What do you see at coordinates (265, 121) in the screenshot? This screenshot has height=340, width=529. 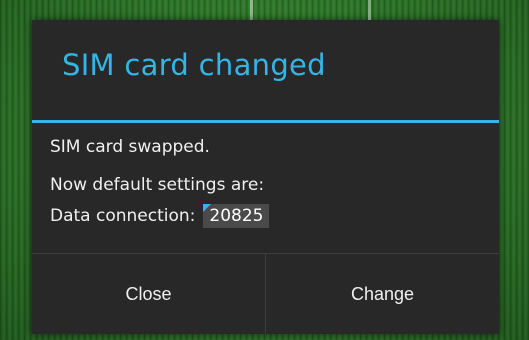 I see `title-divider` at bounding box center [265, 121].